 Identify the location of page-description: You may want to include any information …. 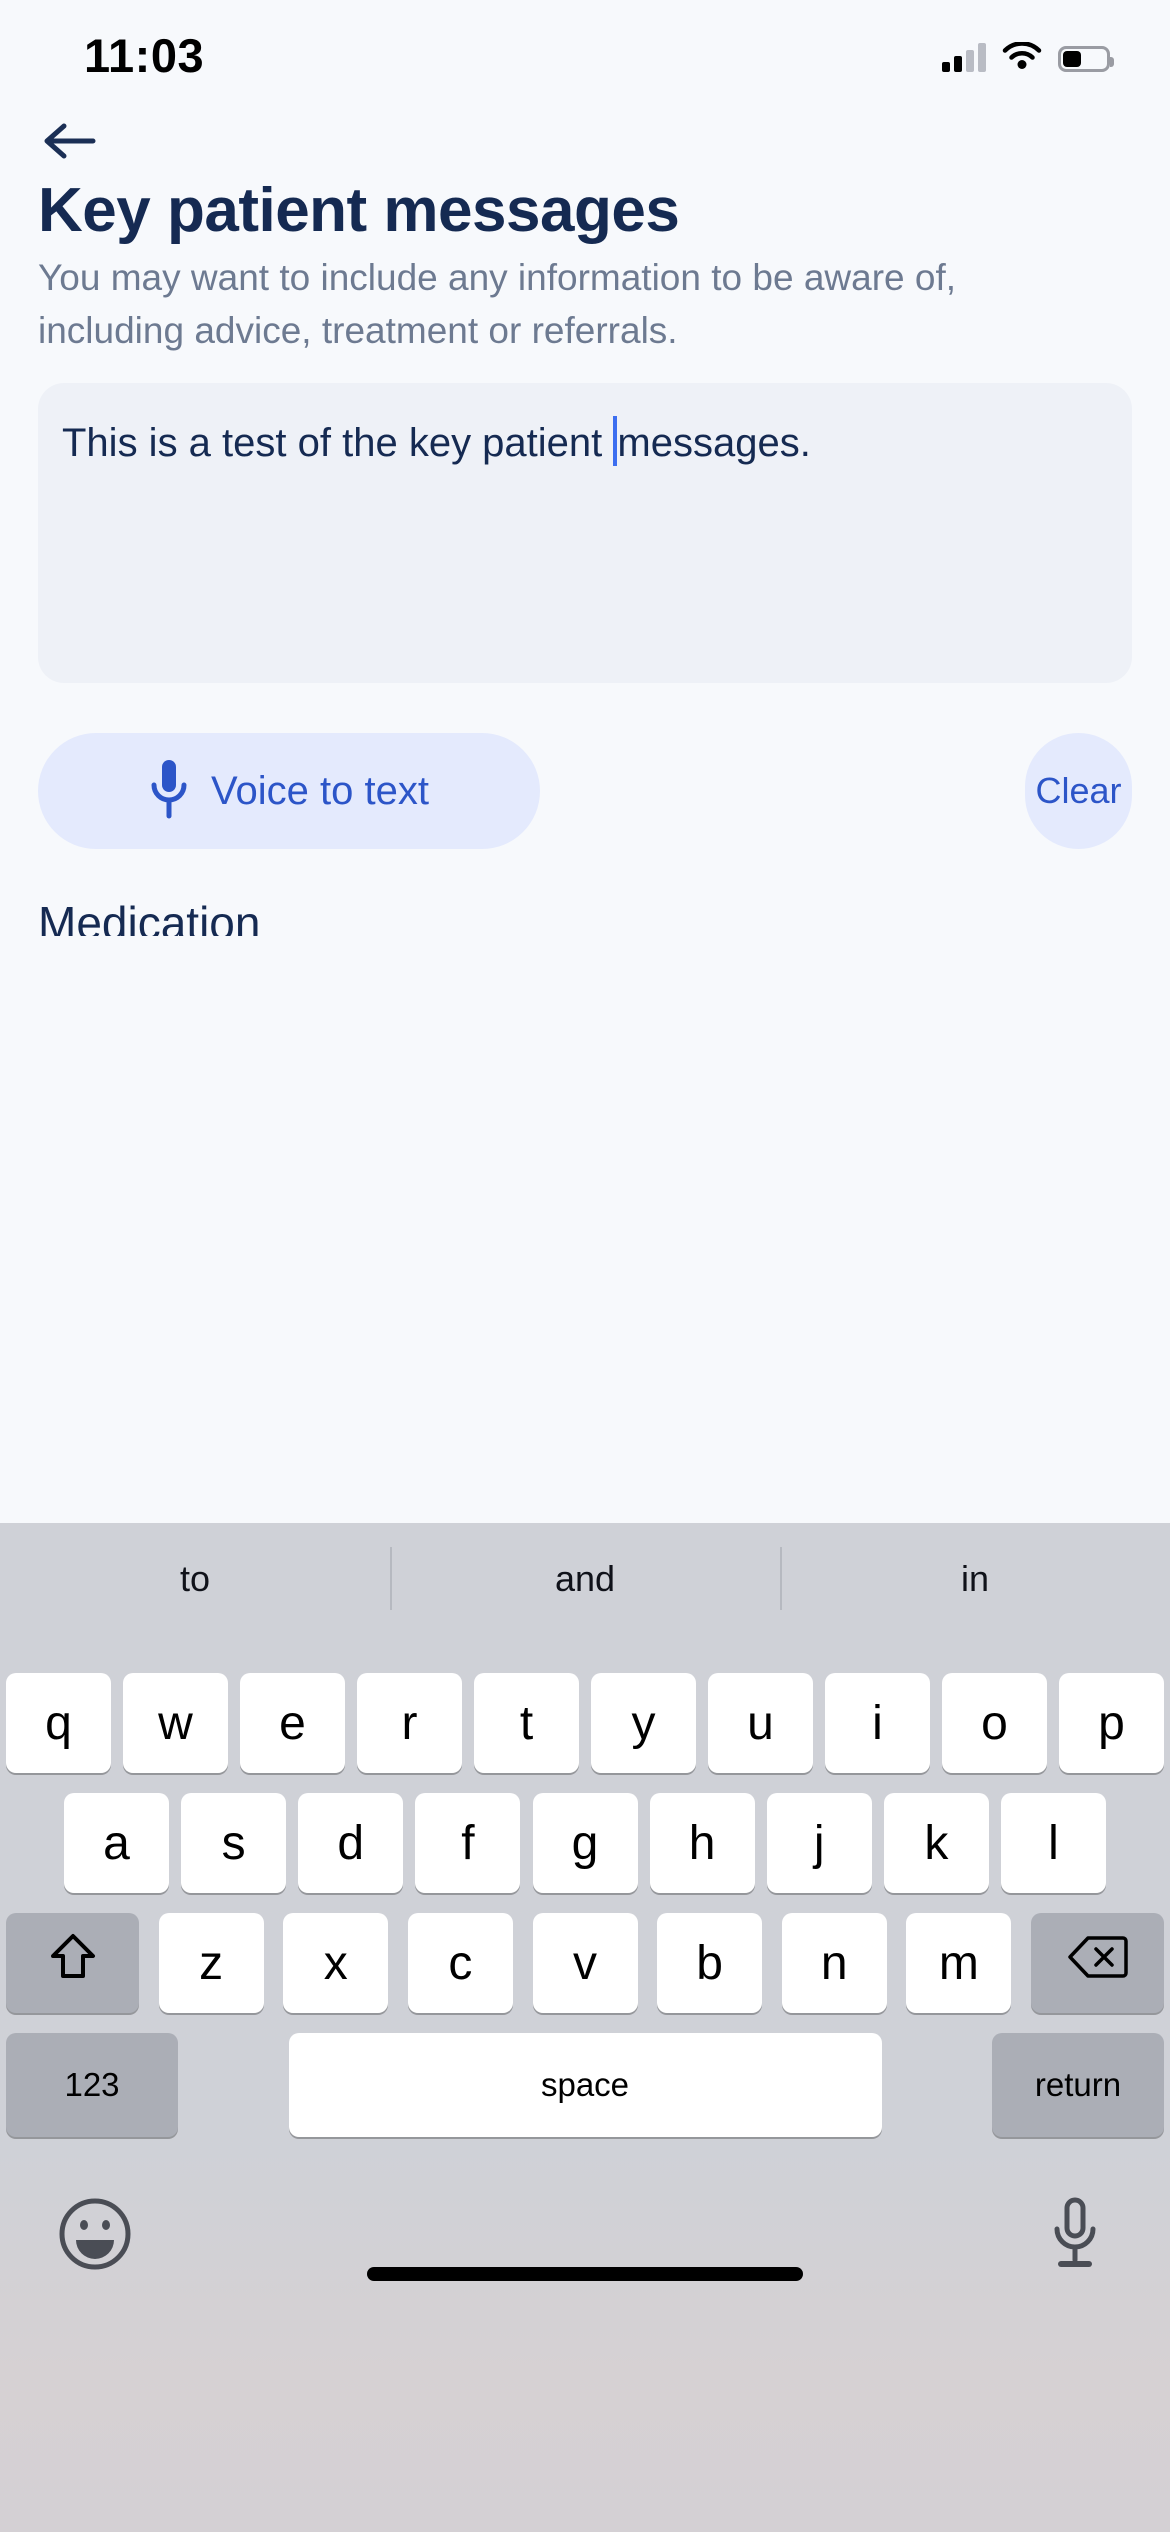
(497, 304).